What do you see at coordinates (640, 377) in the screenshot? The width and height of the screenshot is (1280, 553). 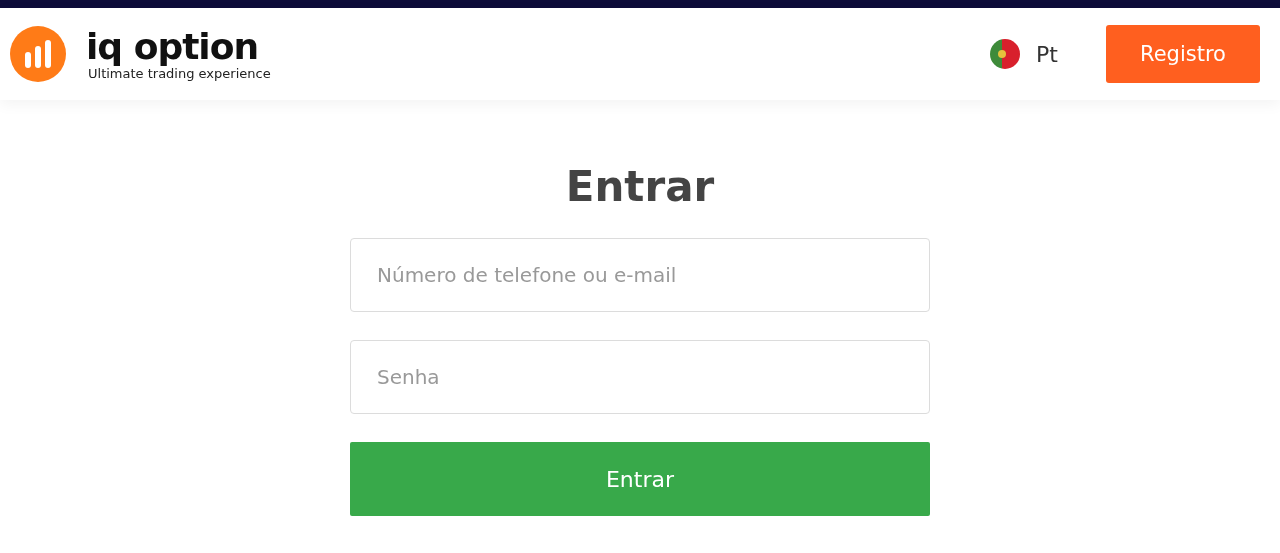 I see `input-field: Senha` at bounding box center [640, 377].